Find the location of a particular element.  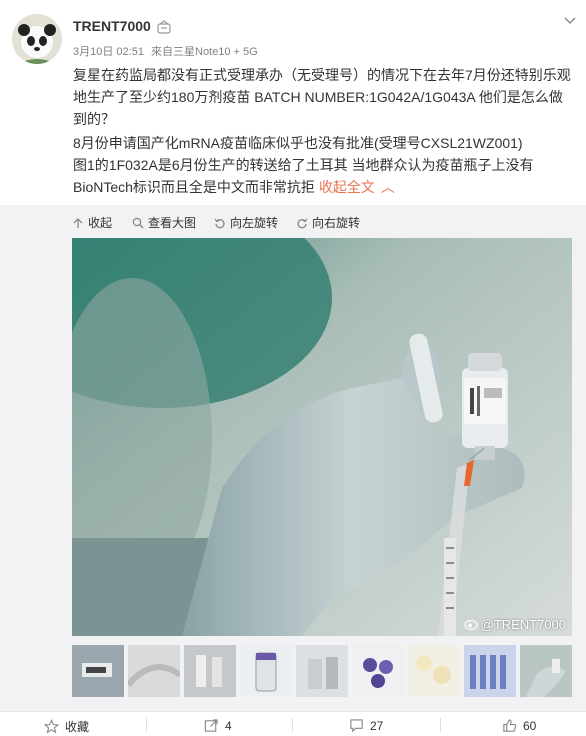

view-large-label: 查看大图 is located at coordinates (172, 223).